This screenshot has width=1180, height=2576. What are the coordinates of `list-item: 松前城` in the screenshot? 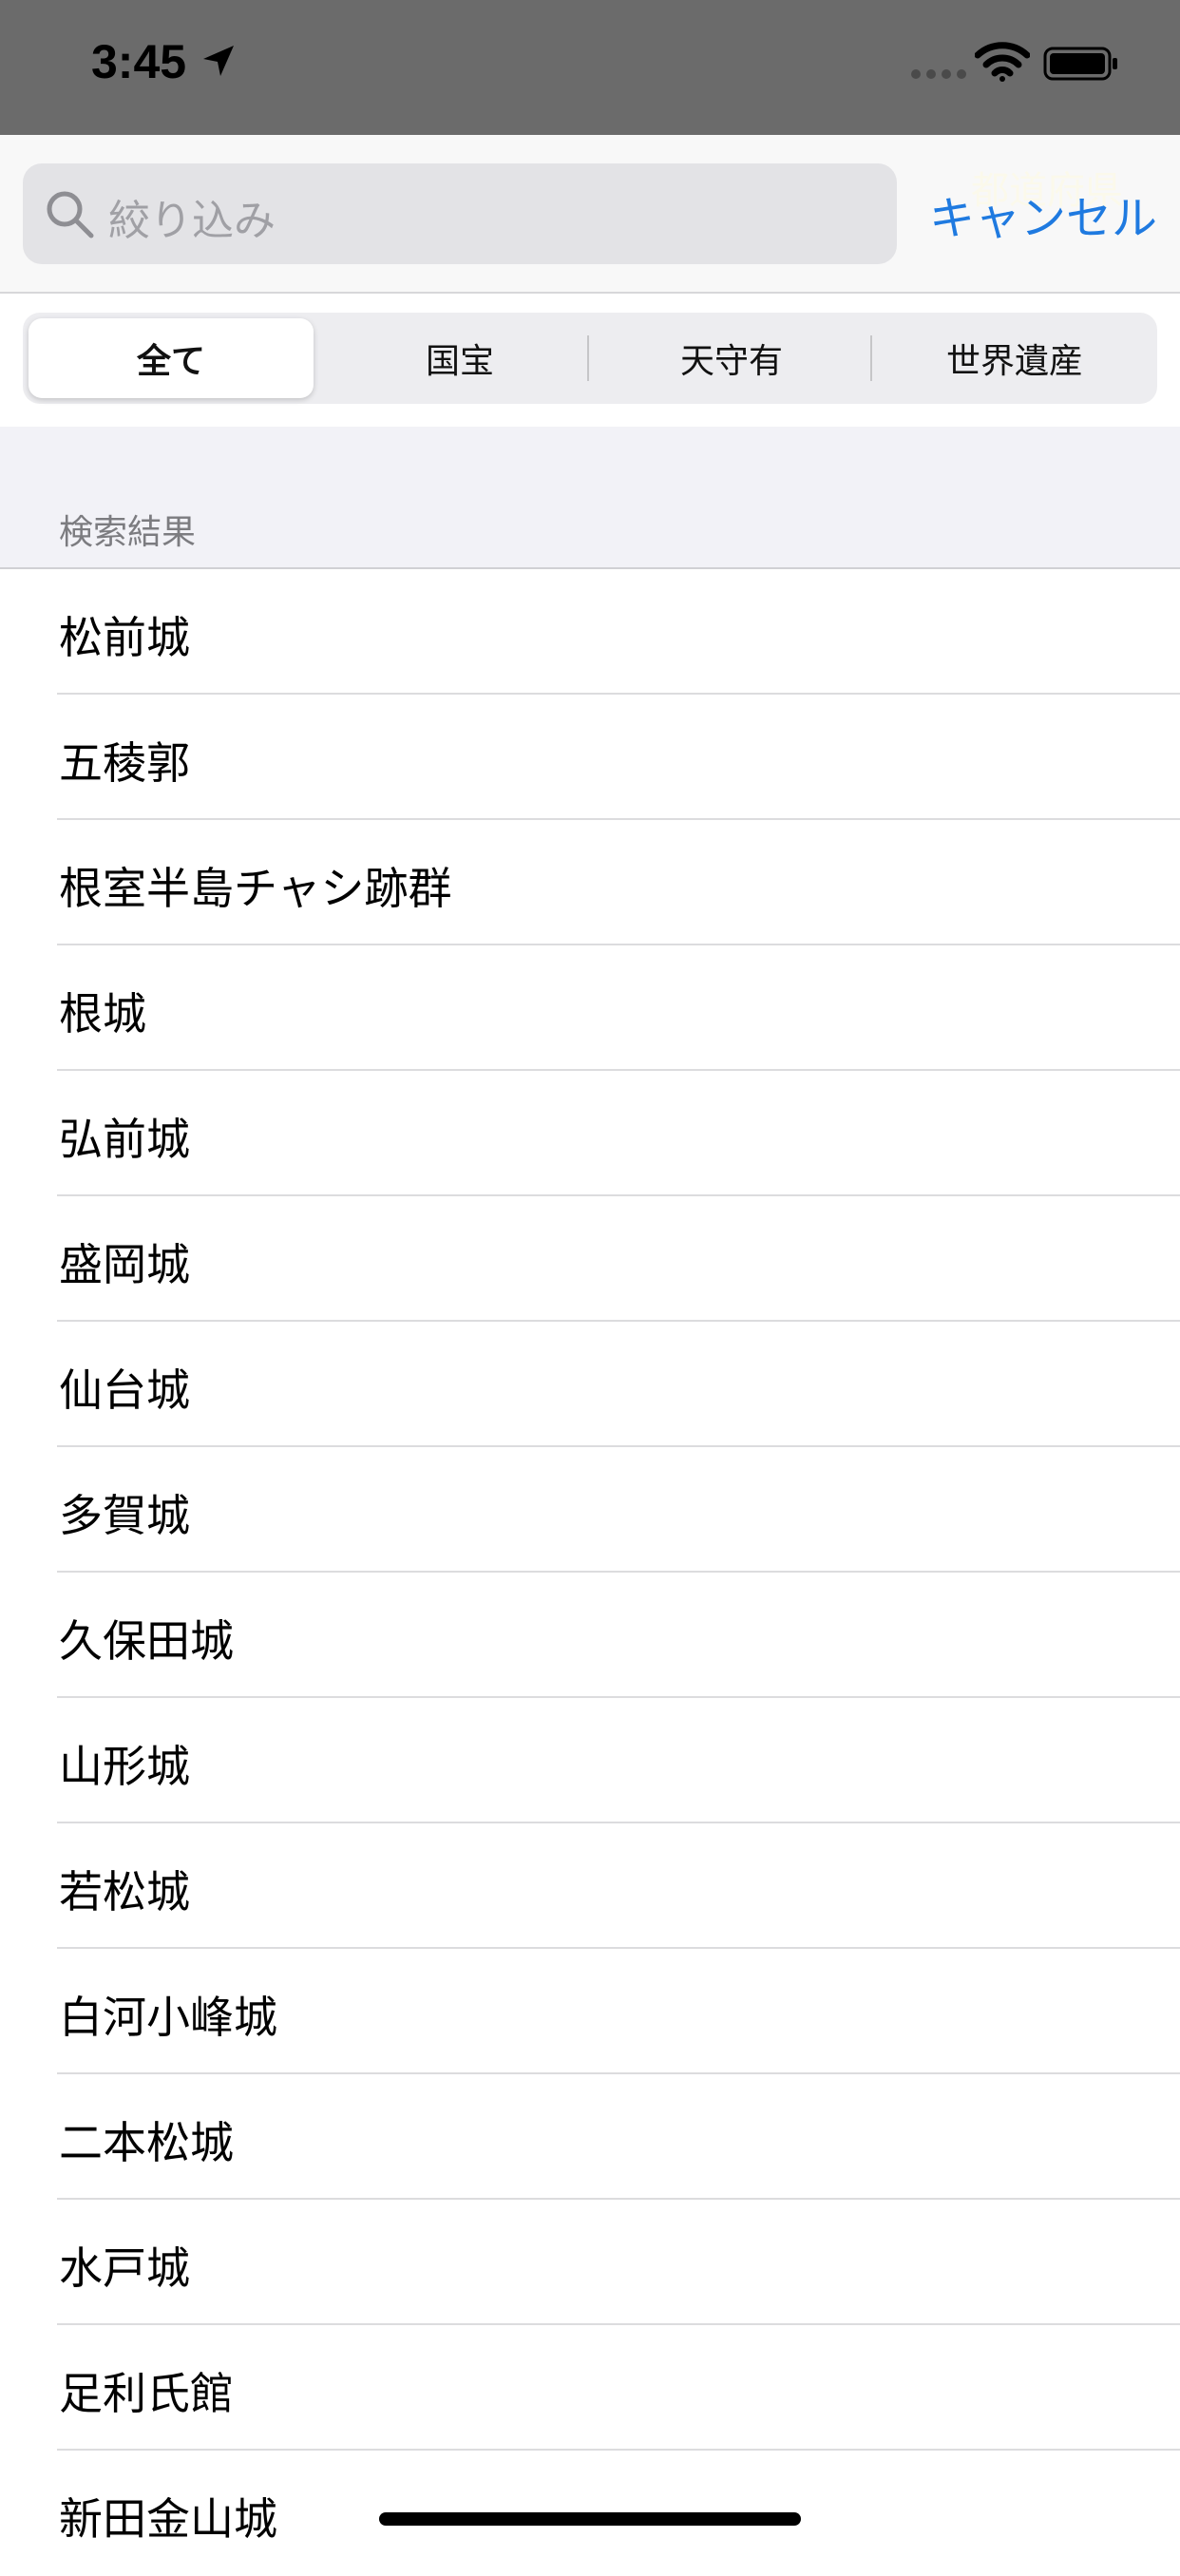 It's located at (590, 632).